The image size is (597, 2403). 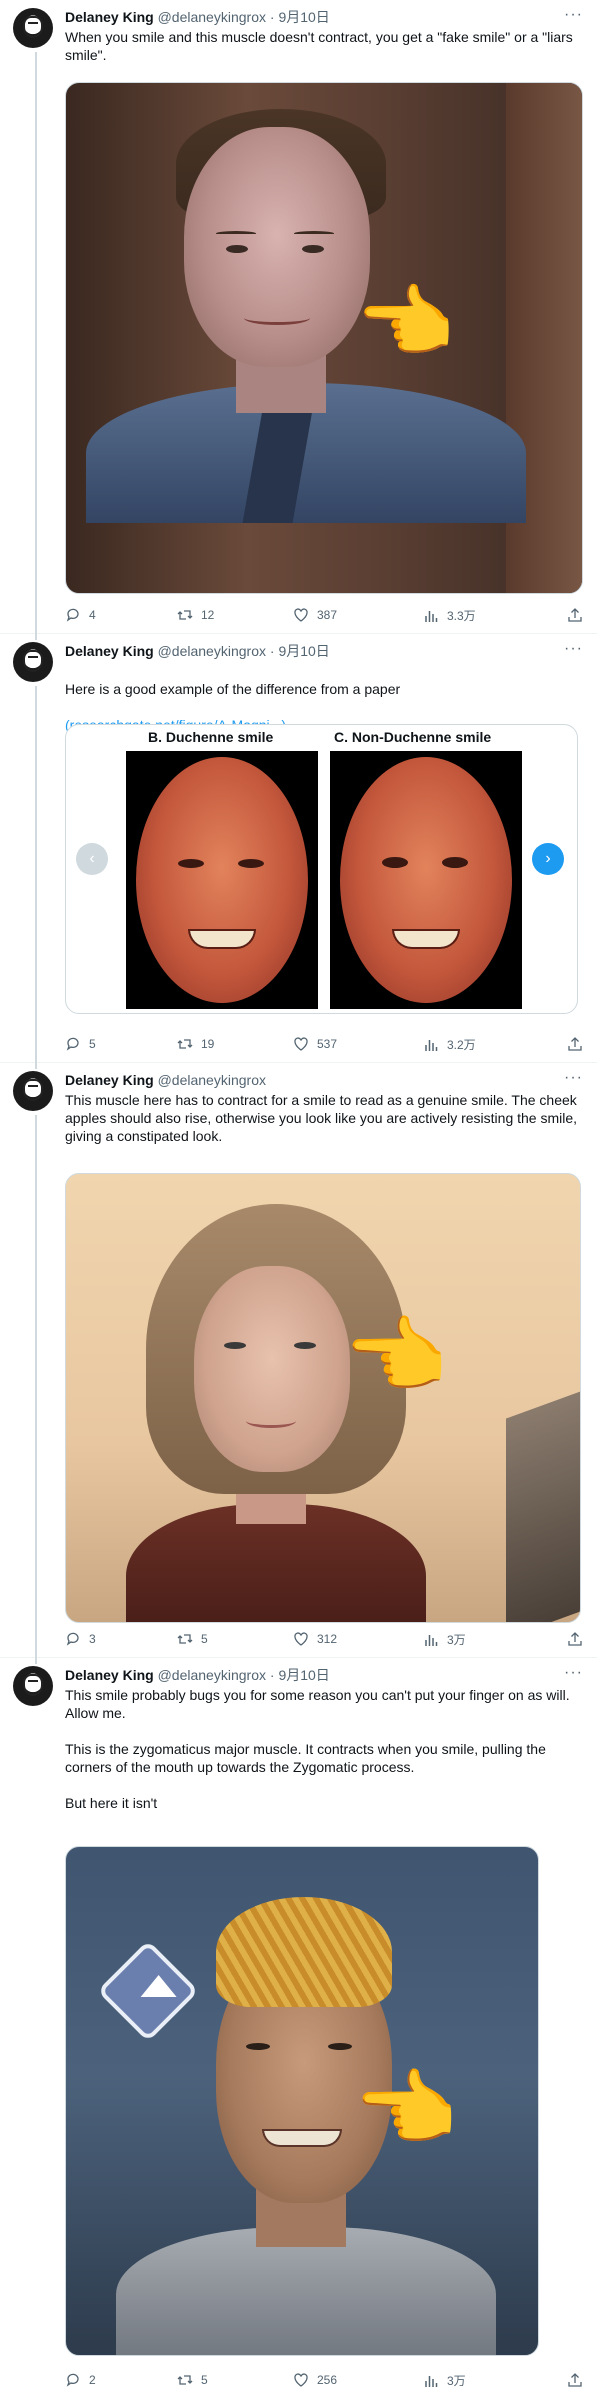 I want to click on views-button: 3.3万, so click(x=449, y=615).